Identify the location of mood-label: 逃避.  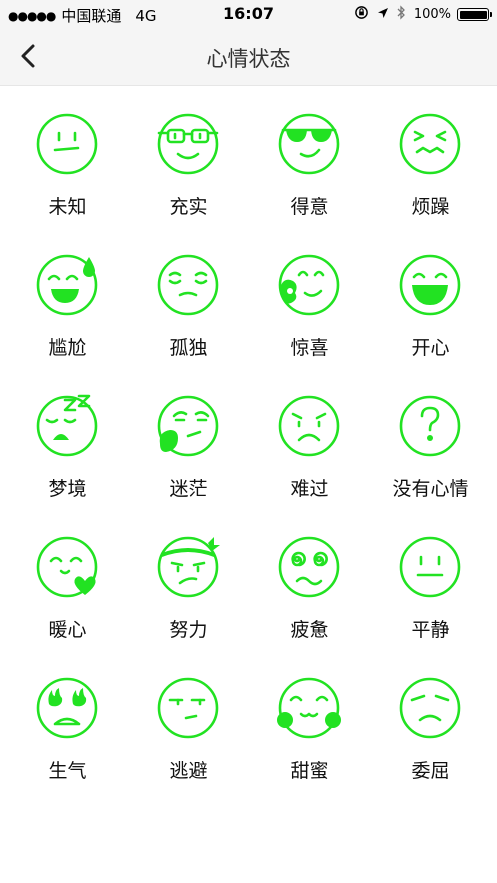
(188, 771).